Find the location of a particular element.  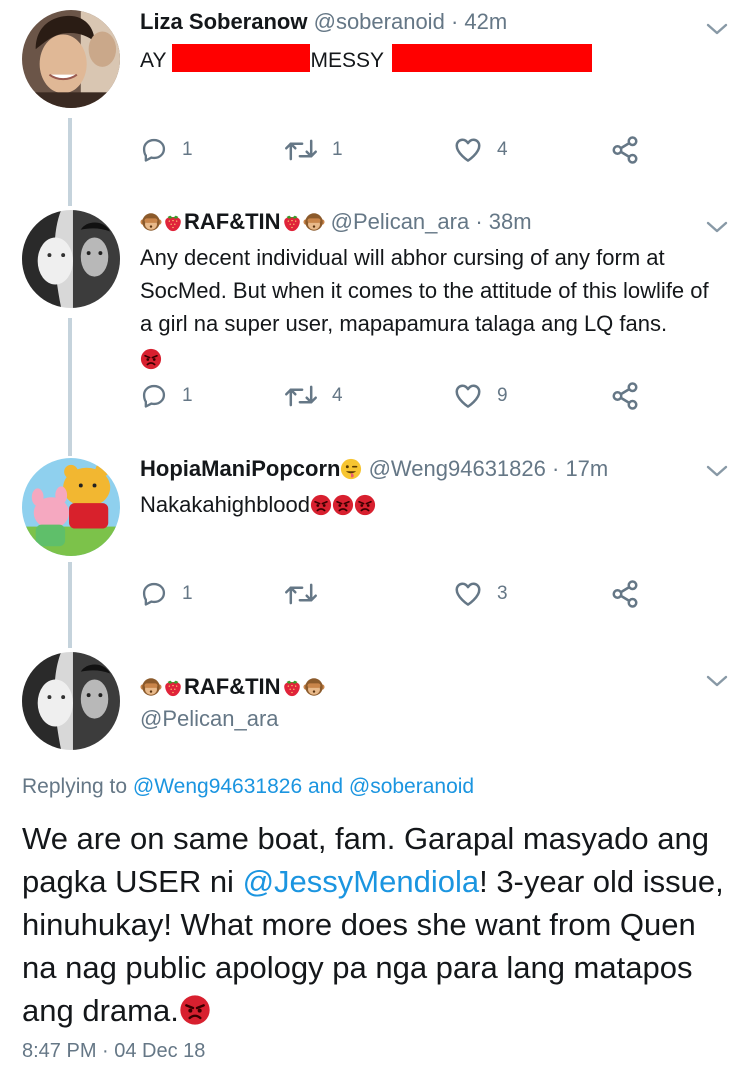

tweet-actions: 1 3 is located at coordinates (395, 594).